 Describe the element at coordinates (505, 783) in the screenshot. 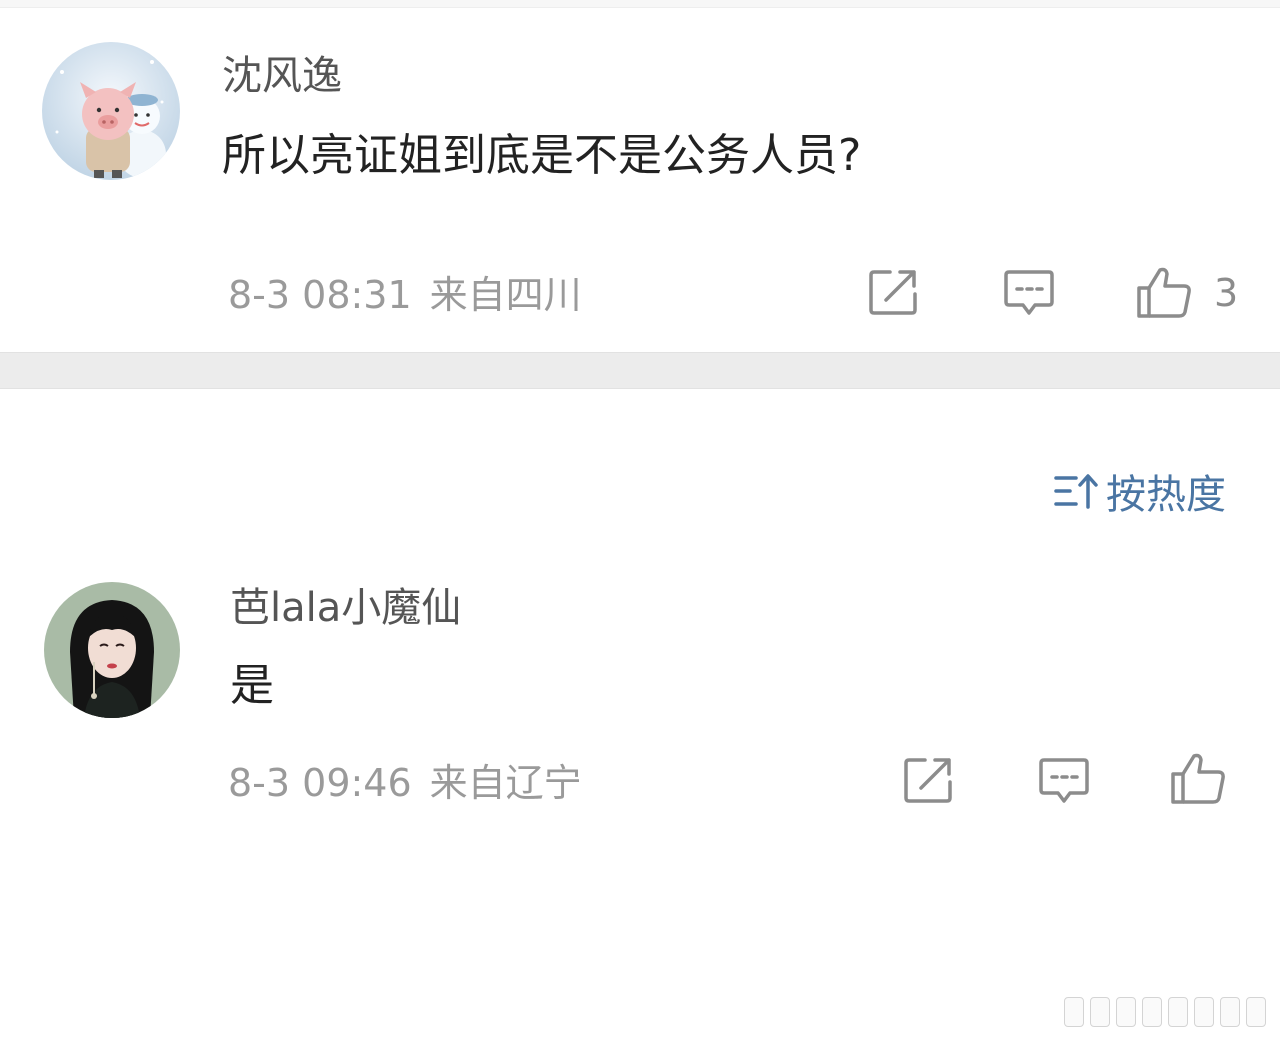

I see `location: 来自辽宁` at that location.